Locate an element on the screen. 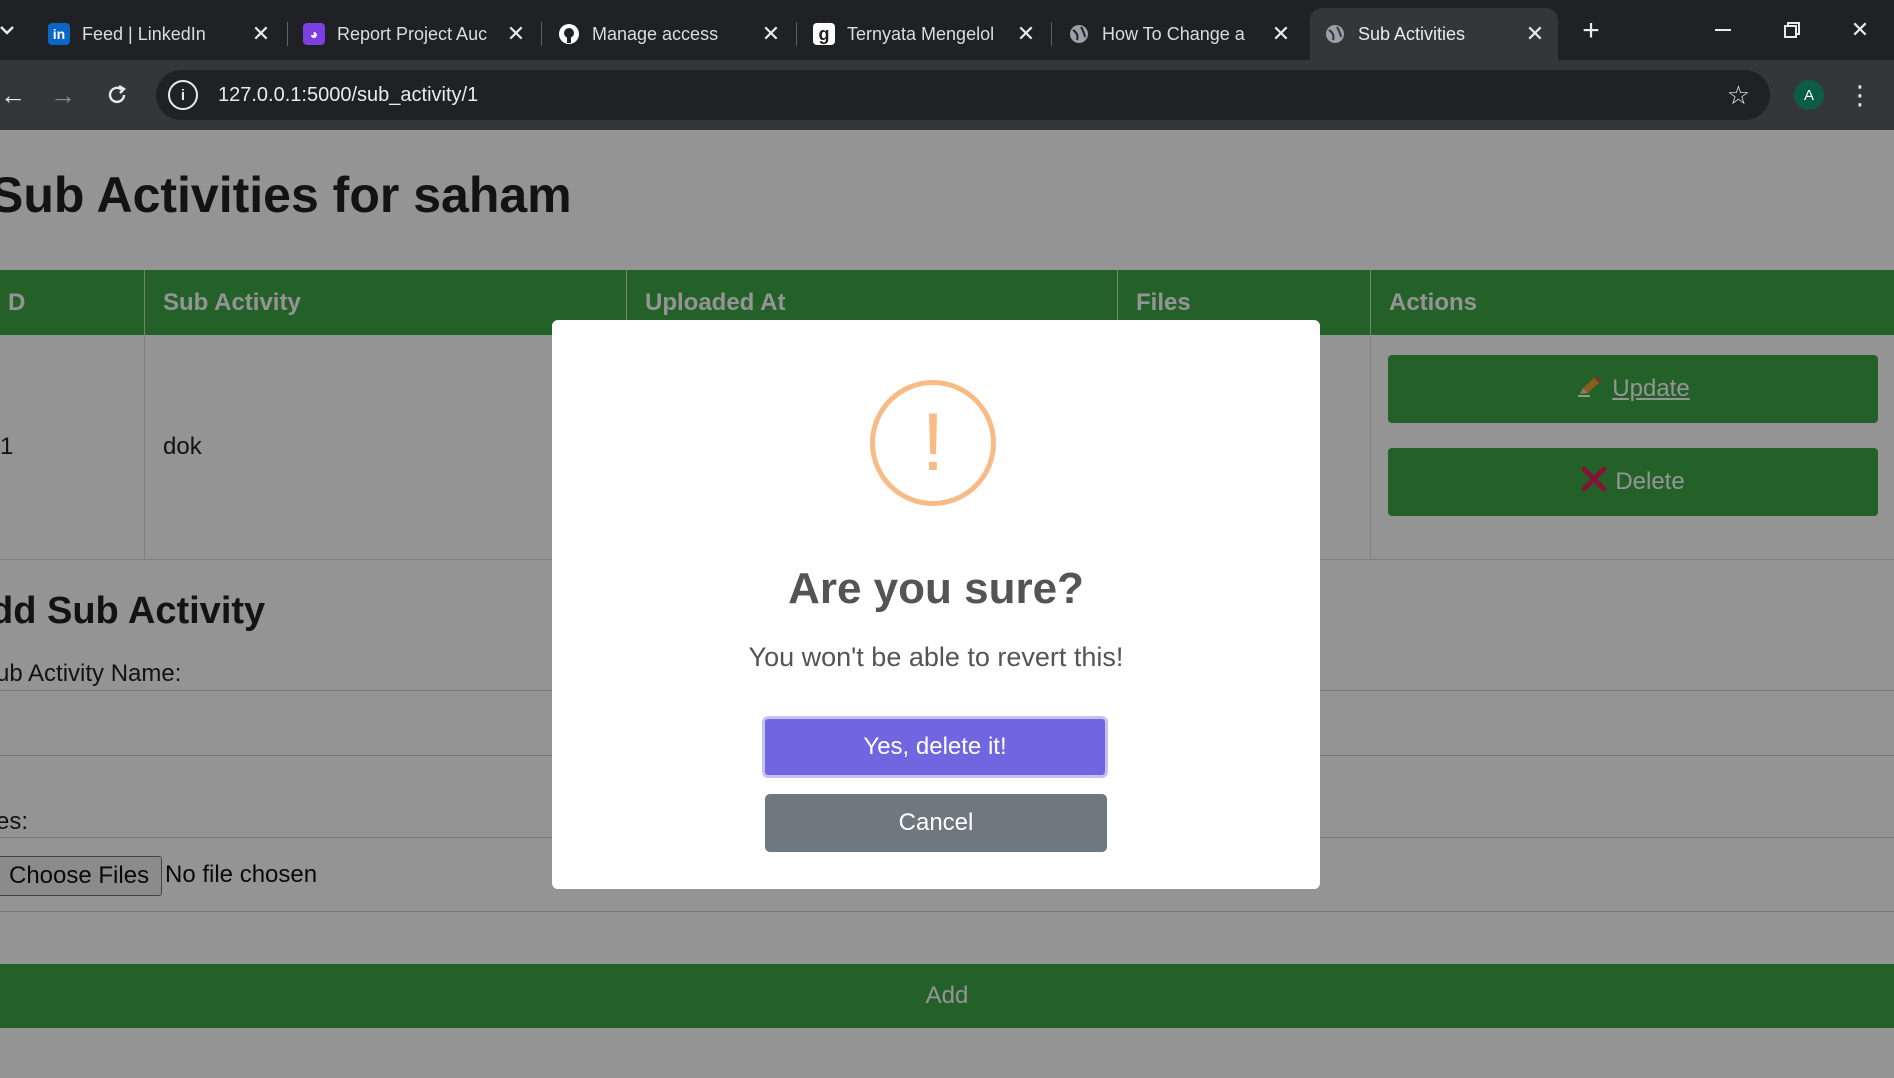 This screenshot has width=1894, height=1078. tab-ternyata: g Ternyata Mengelol ✕ is located at coordinates (924, 34).